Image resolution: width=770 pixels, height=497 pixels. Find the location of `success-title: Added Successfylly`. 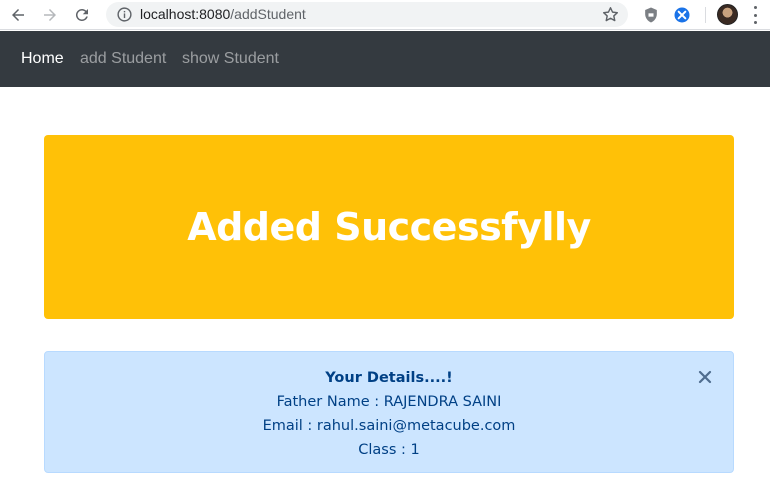

success-title: Added Successfylly is located at coordinates (389, 227).